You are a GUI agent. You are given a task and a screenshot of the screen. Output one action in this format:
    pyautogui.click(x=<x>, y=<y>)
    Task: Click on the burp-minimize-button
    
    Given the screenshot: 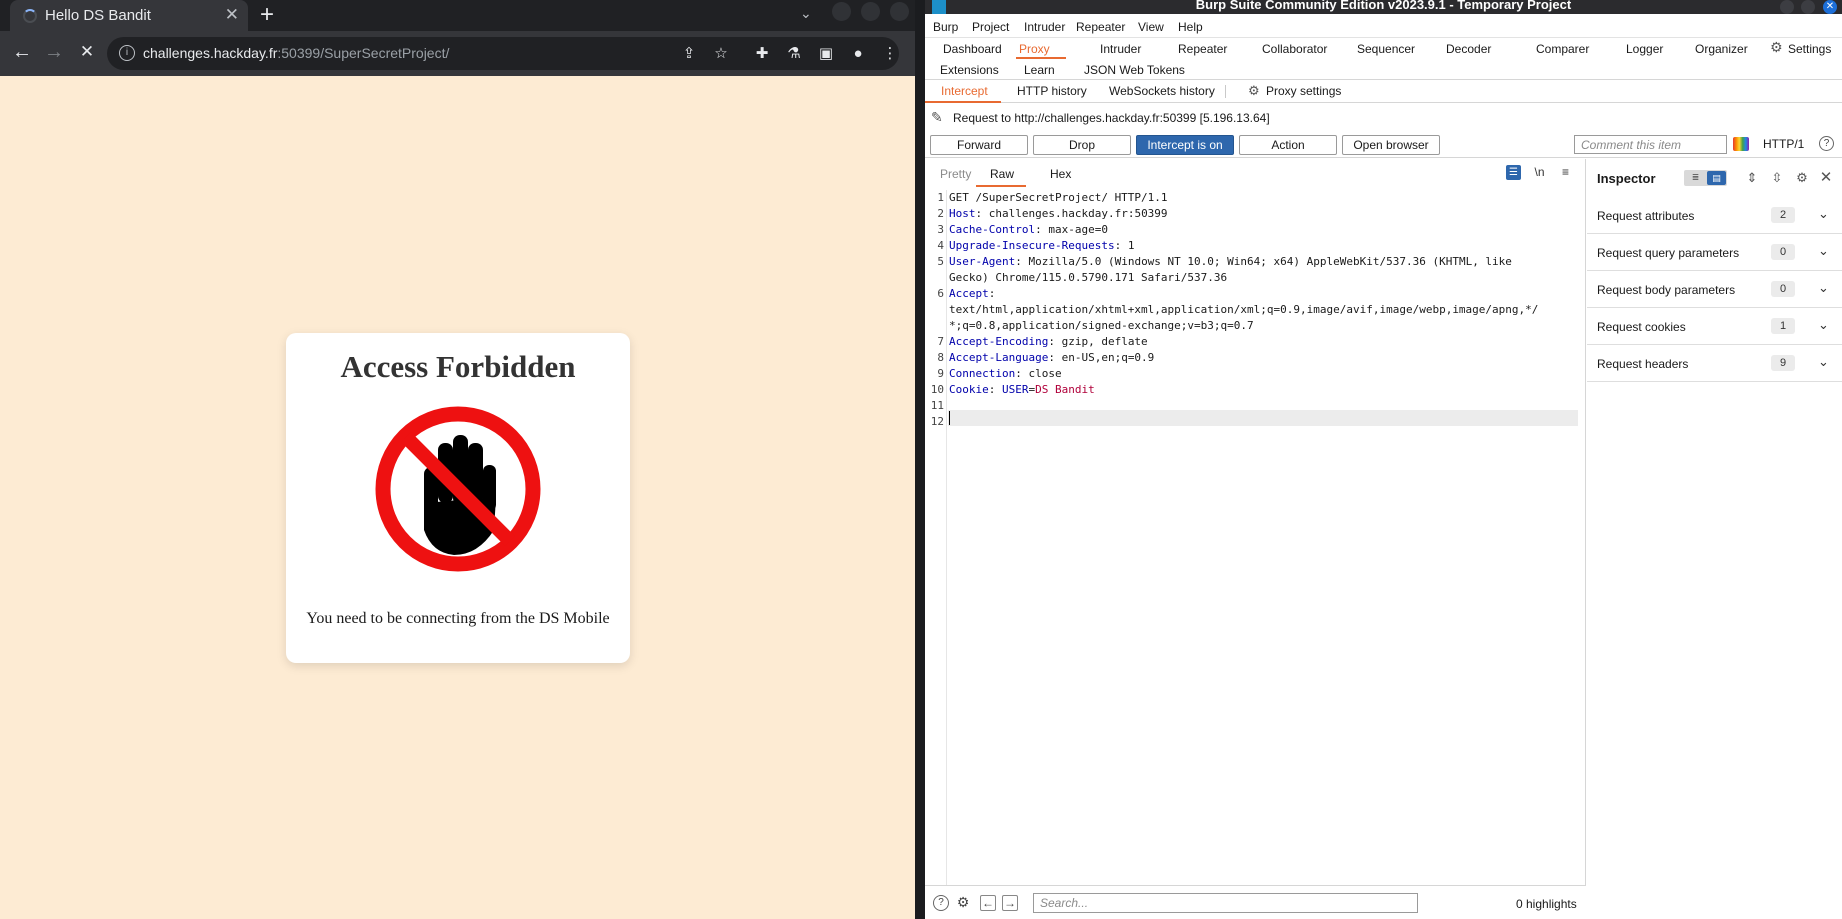 What is the action you would take?
    pyautogui.click(x=1787, y=7)
    